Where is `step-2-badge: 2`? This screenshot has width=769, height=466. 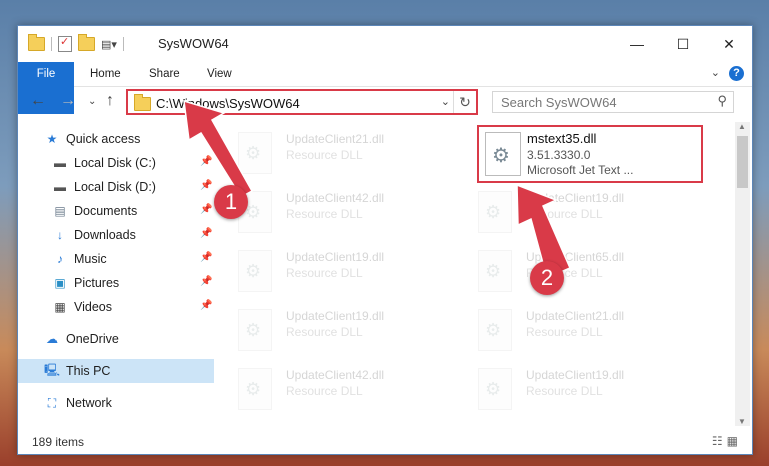 step-2-badge: 2 is located at coordinates (547, 278).